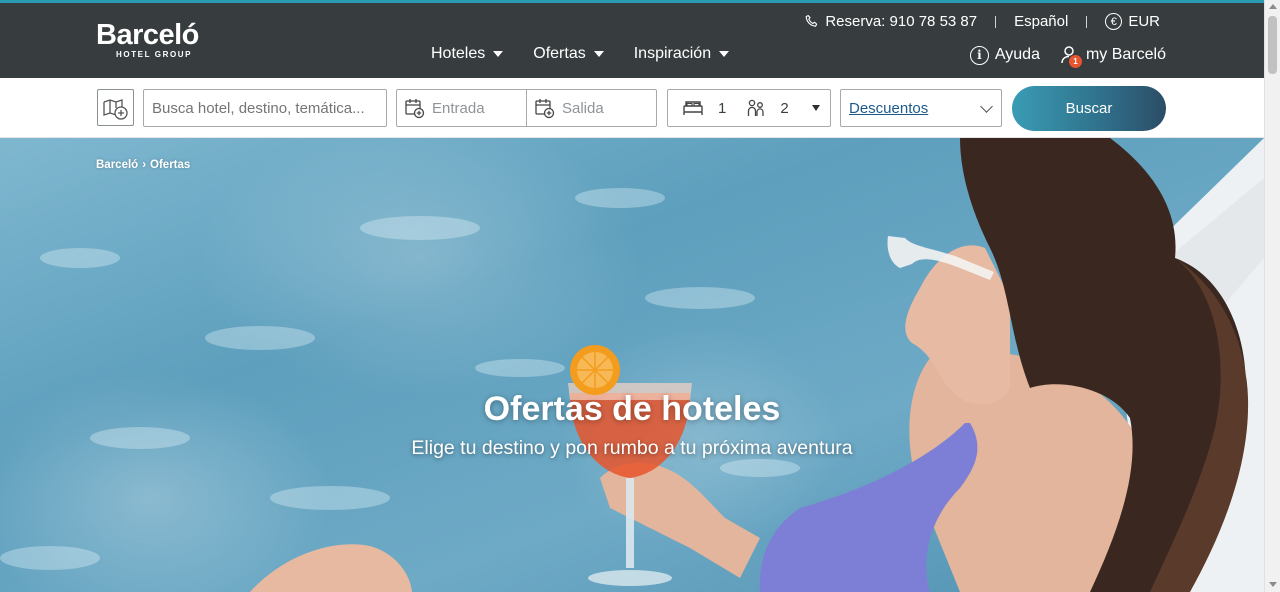 The image size is (1280, 592). Describe the element at coordinates (147, 35) in the screenshot. I see `logo-wordmark: Barceló` at that location.